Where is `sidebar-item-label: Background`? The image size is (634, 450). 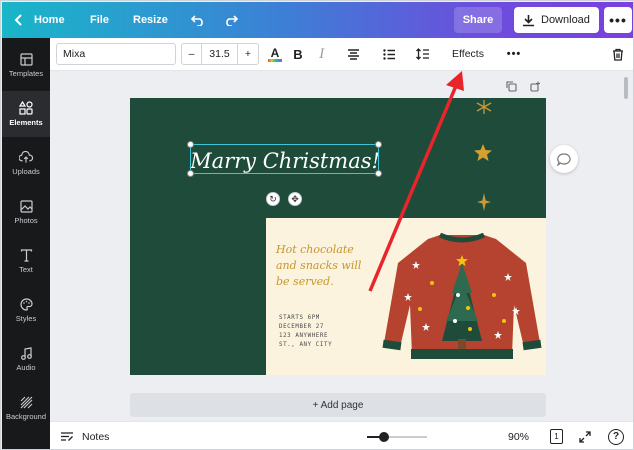 sidebar-item-label: Background is located at coordinates (26, 416).